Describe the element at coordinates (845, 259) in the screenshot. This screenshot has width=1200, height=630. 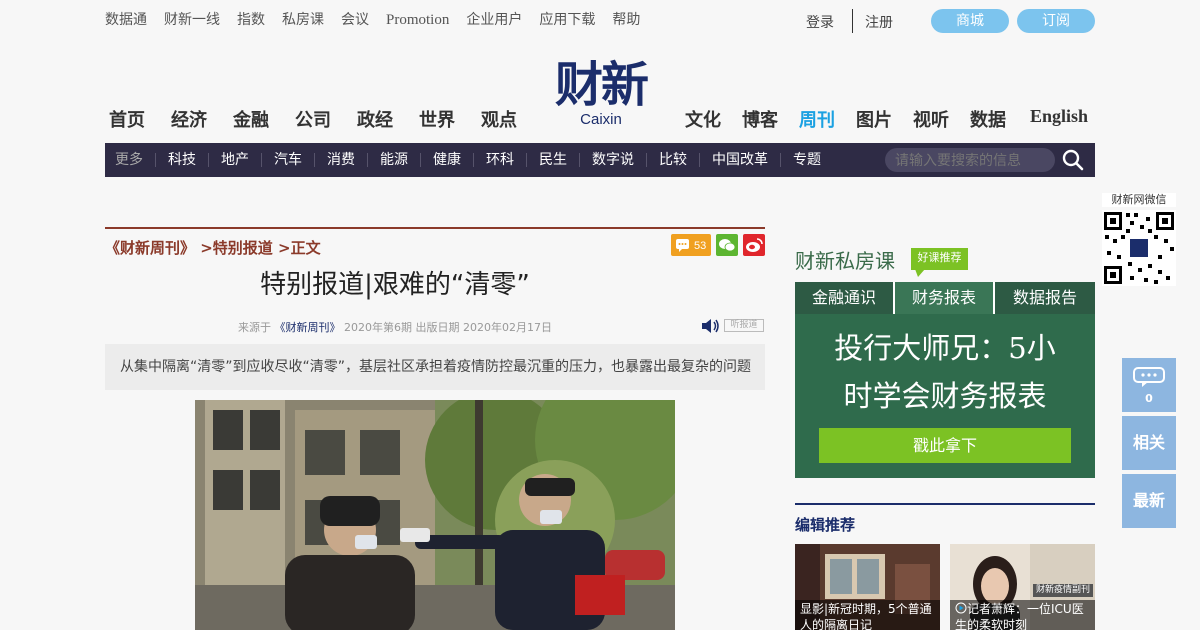
I see `private-class-title: 财新私房课` at that location.